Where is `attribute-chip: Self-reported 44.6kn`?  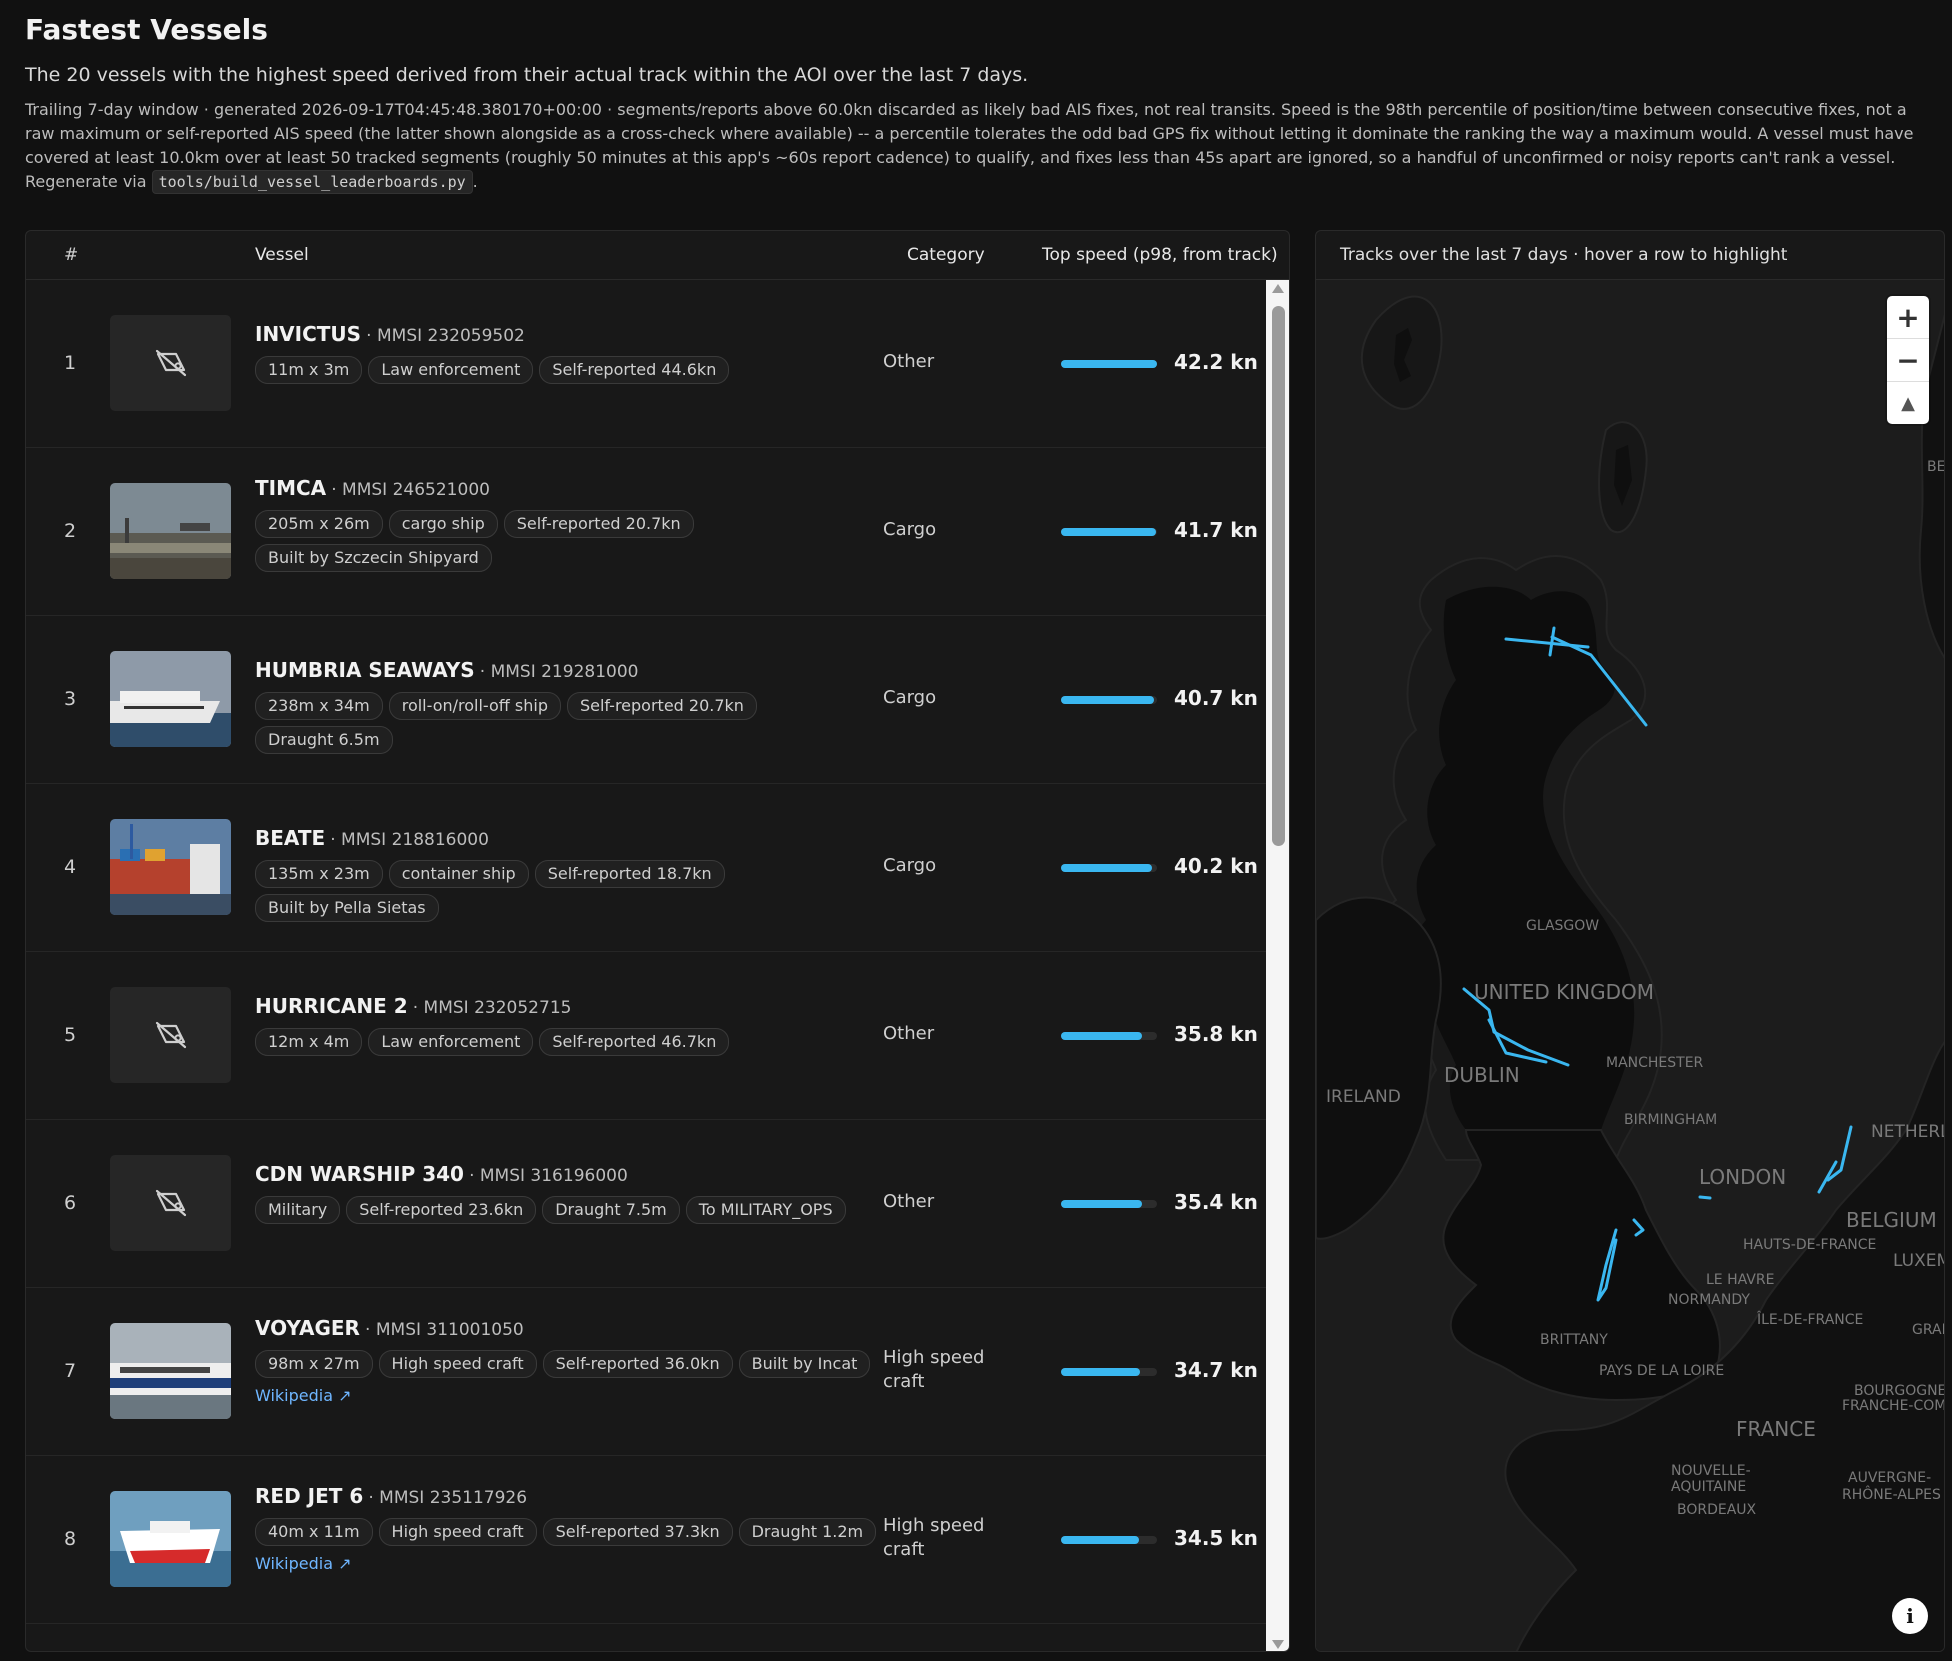
attribute-chip: Self-reported 44.6kn is located at coordinates (634, 370).